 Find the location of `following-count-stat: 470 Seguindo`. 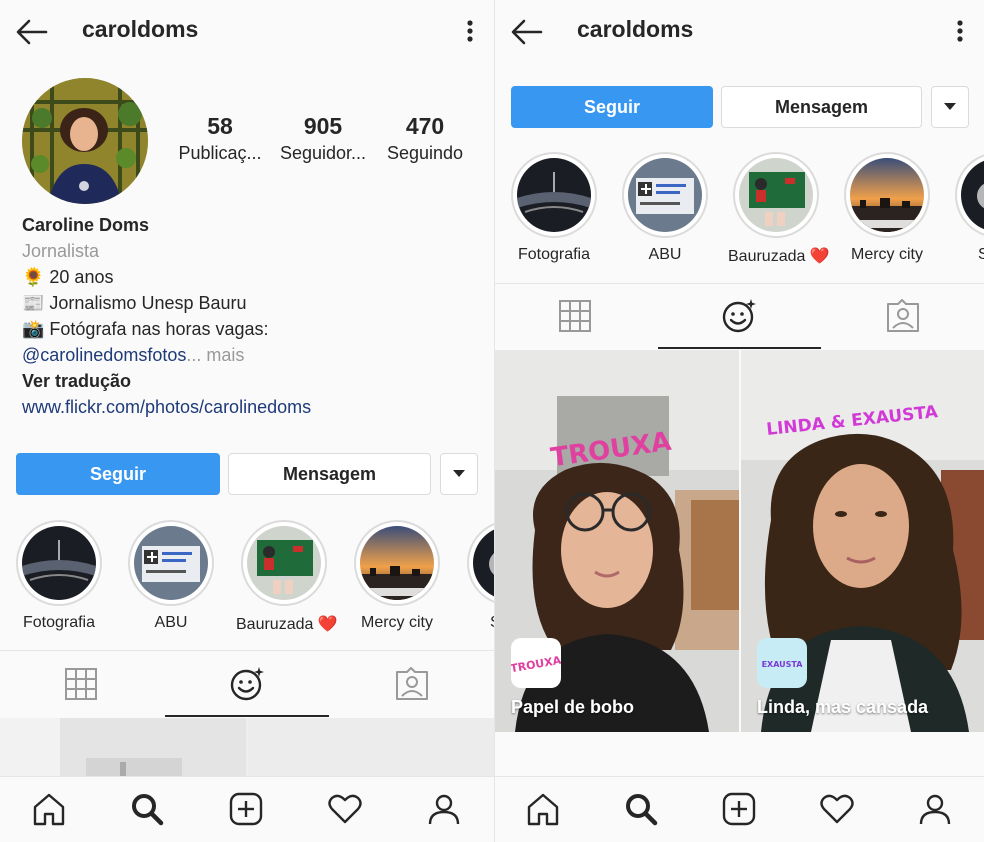

following-count-stat: 470 Seguindo is located at coordinates (425, 139).